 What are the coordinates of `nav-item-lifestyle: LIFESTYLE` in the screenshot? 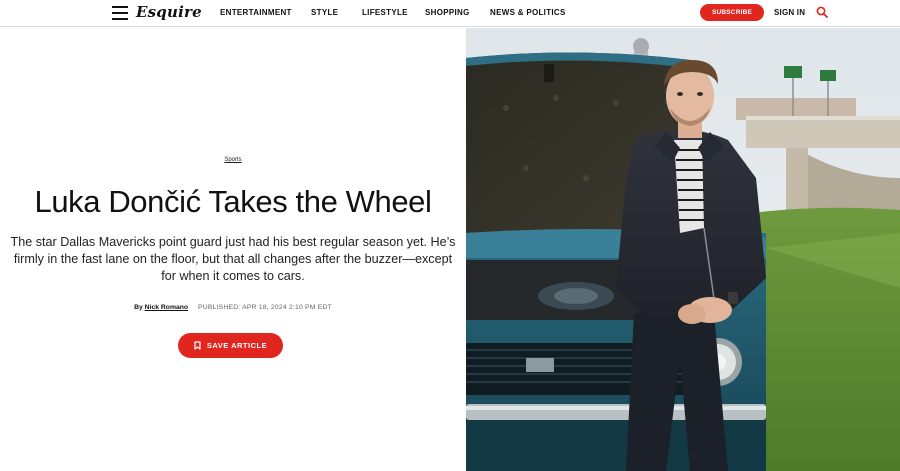 It's located at (385, 12).